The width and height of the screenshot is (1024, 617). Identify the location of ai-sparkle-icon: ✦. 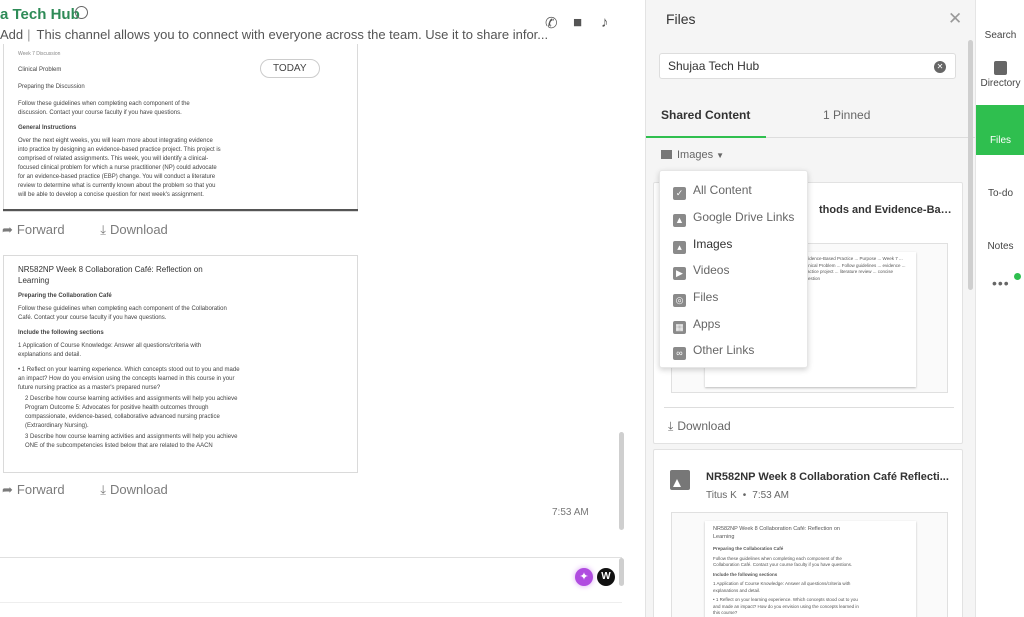
(584, 577).